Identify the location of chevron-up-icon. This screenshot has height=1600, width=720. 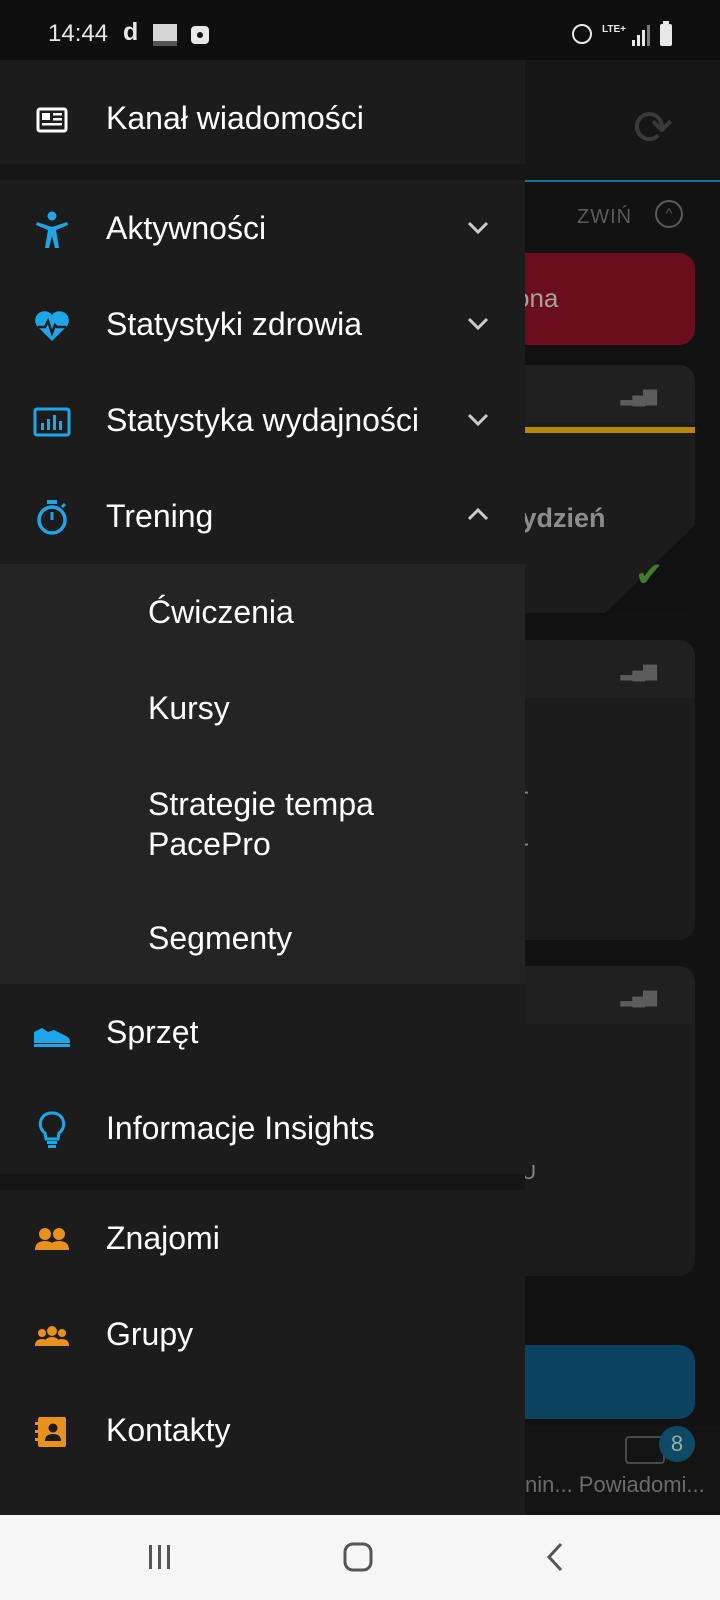
(478, 515).